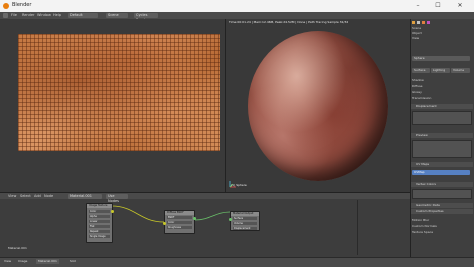 The image size is (474, 267). What do you see at coordinates (179, 227) in the screenshot?
I see `node-field: Roughness` at bounding box center [179, 227].